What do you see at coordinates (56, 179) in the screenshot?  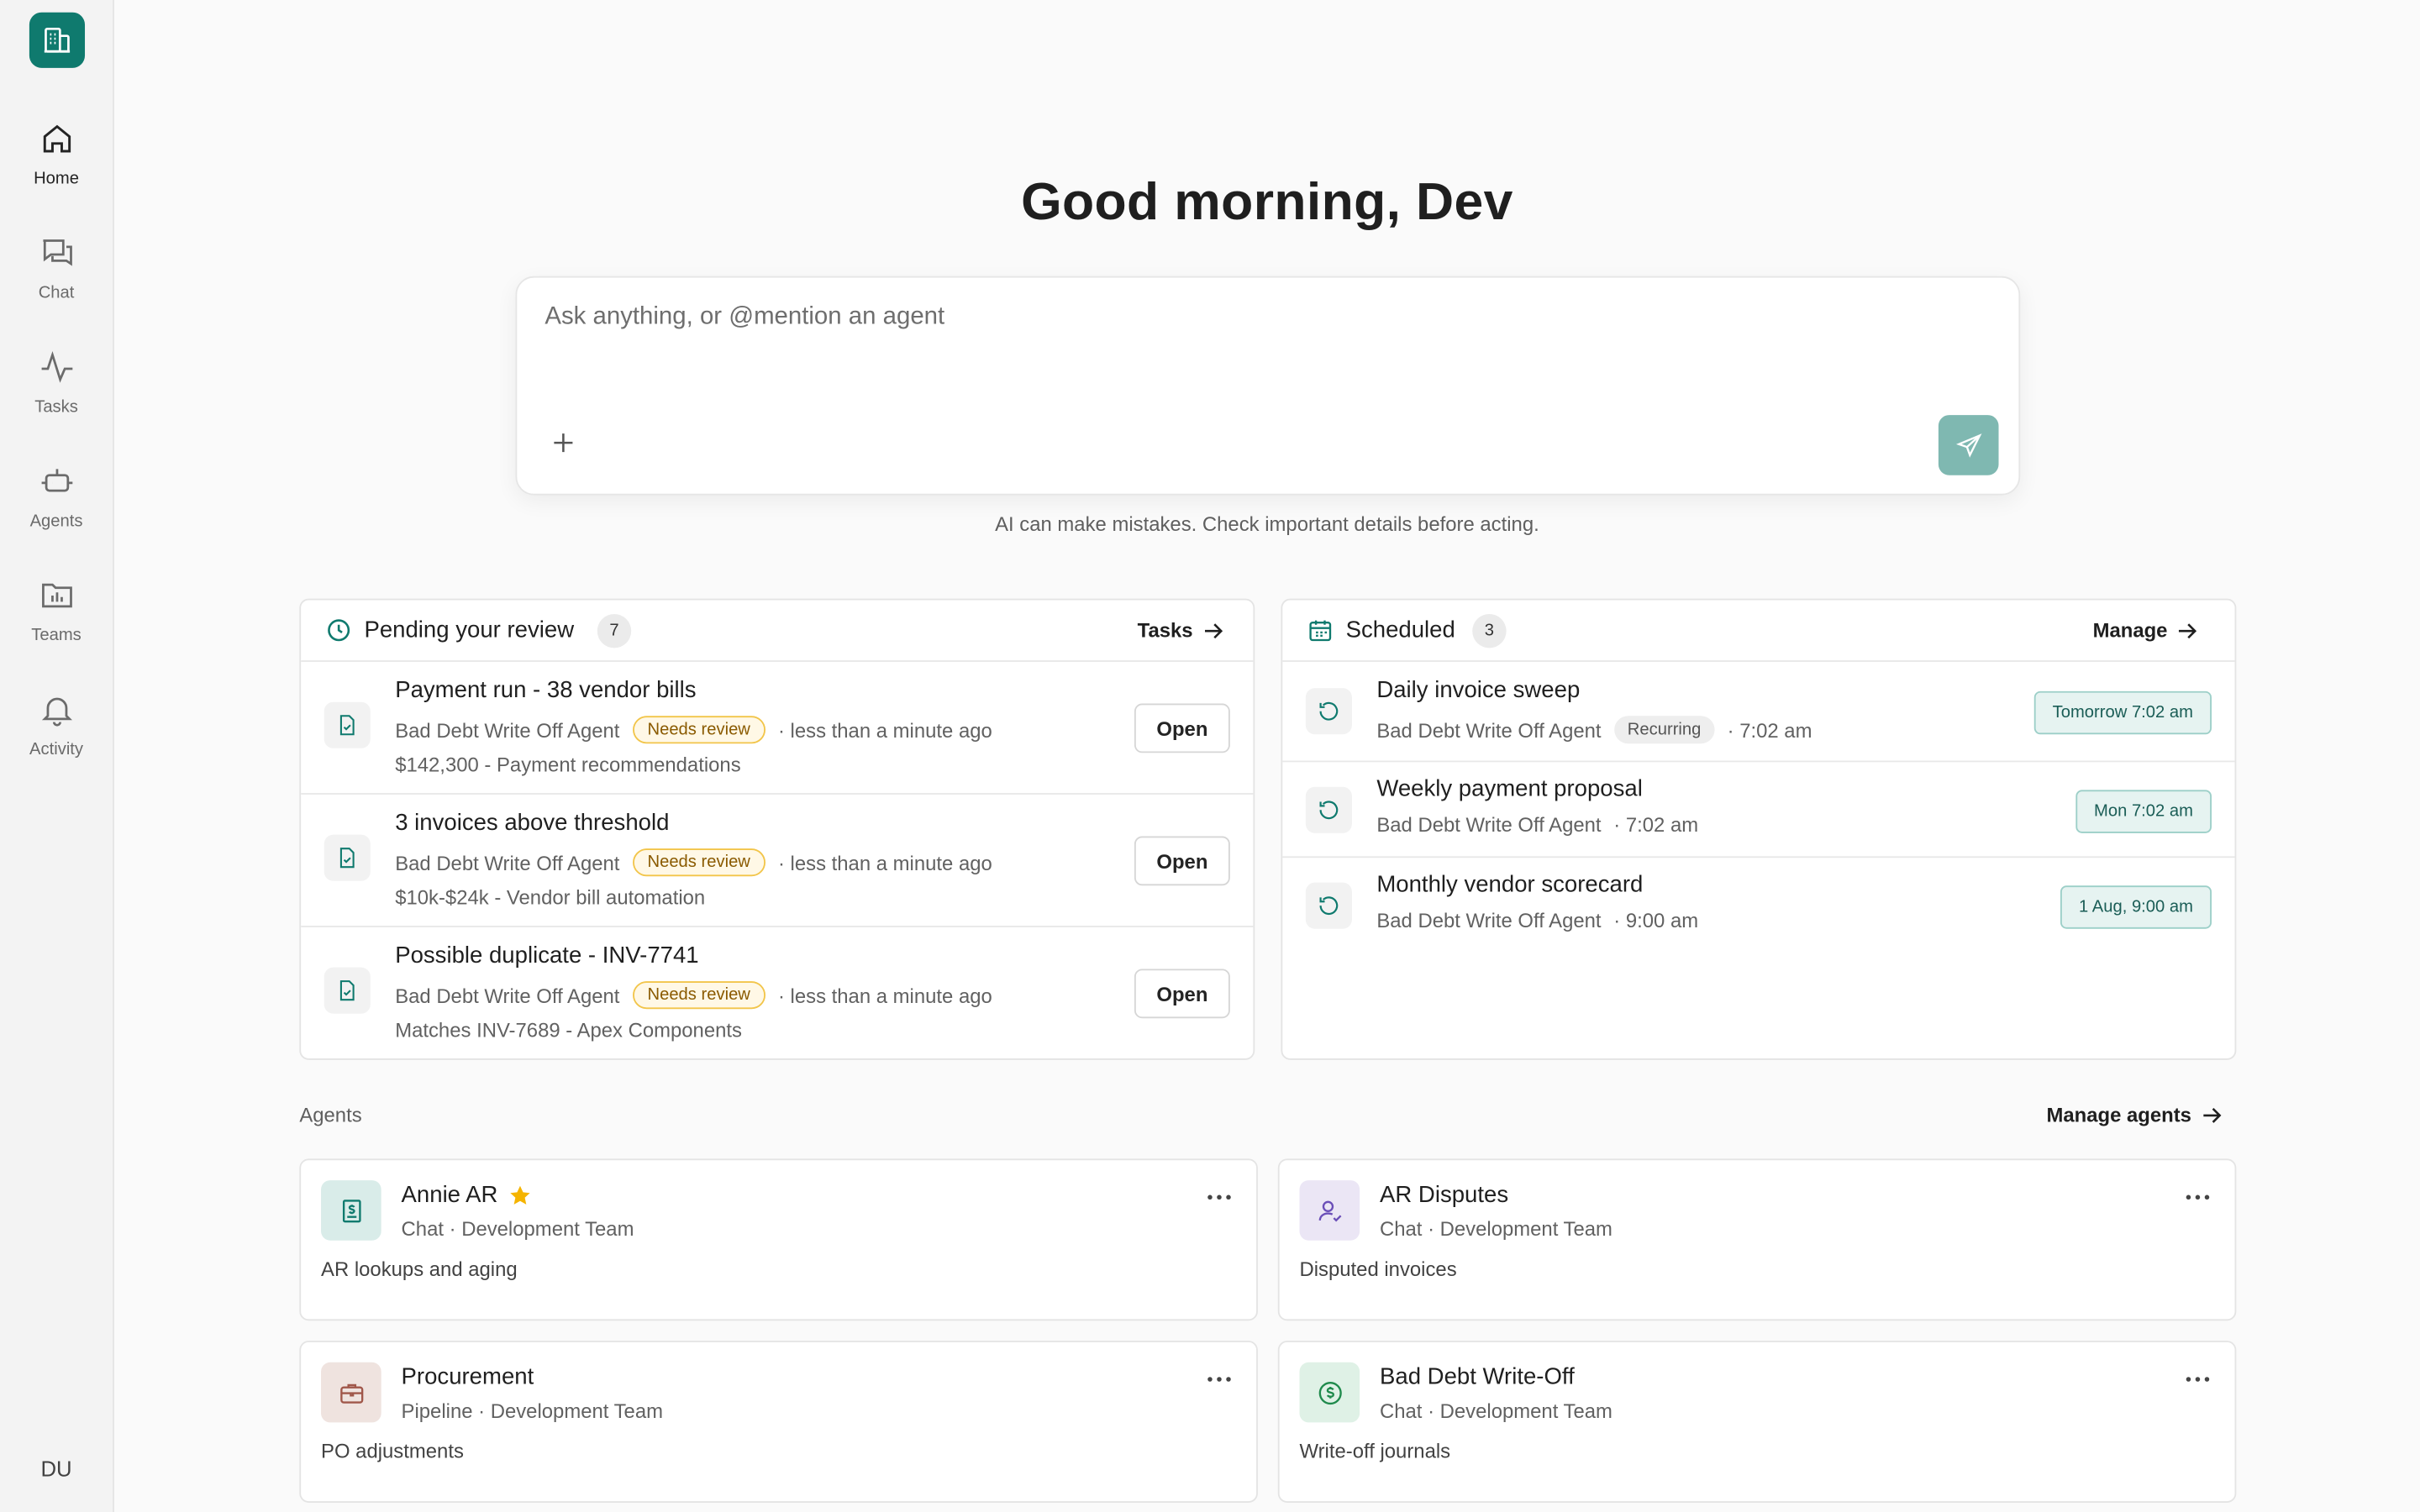 I see `nav-home-label: Home` at bounding box center [56, 179].